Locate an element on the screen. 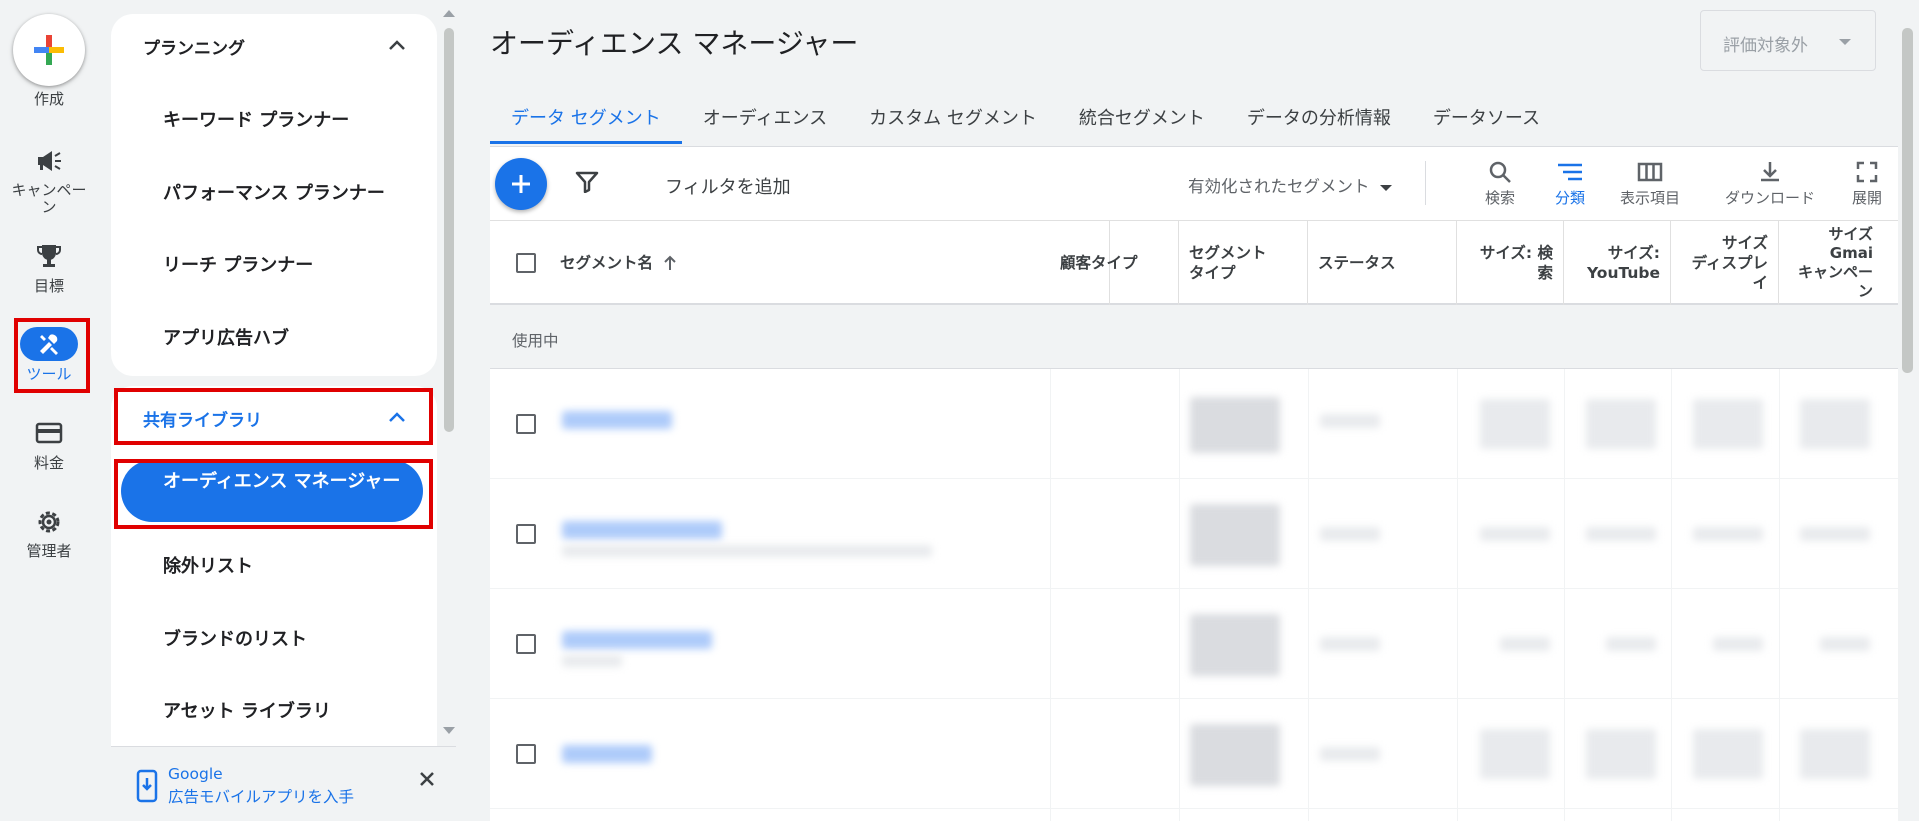  header-checkbox-cell is located at coordinates (520, 263).